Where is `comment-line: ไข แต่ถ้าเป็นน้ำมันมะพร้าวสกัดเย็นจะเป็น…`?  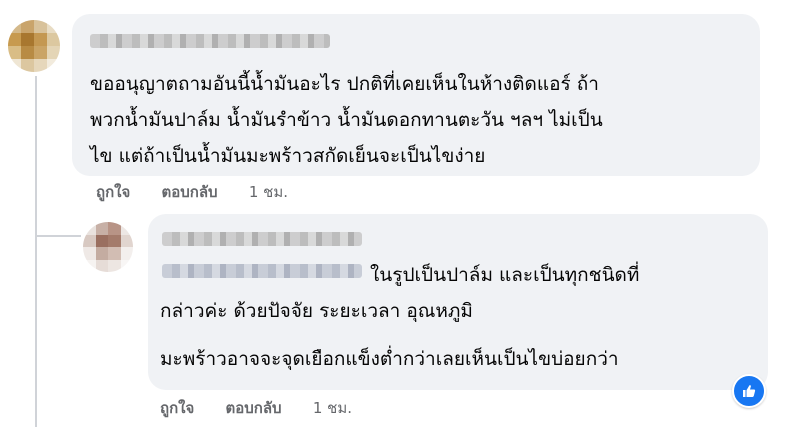
comment-line: ไข แต่ถ้าเป็นน้ำมันมะพร้าวสกัดเย็นจะเป็น… is located at coordinates (288, 156).